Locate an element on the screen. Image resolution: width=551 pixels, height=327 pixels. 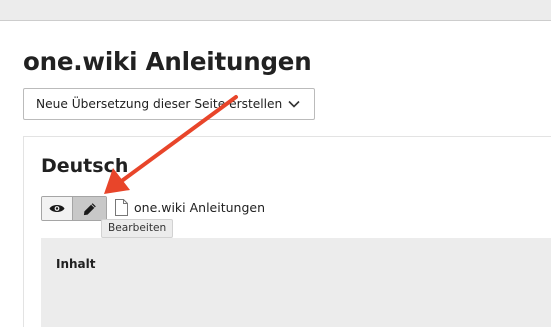
edit-button is located at coordinates (89, 208).